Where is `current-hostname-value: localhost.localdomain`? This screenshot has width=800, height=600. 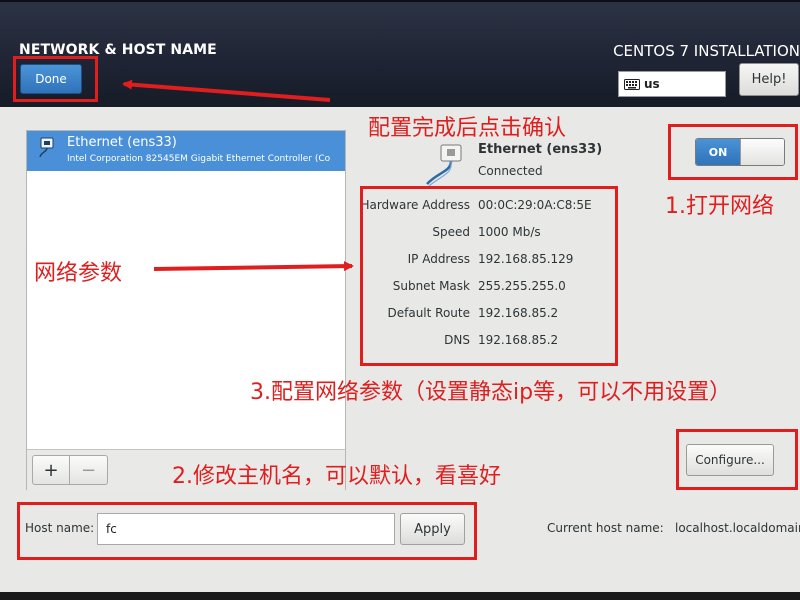 current-hostname-value: localhost.localdomain is located at coordinates (737, 528).